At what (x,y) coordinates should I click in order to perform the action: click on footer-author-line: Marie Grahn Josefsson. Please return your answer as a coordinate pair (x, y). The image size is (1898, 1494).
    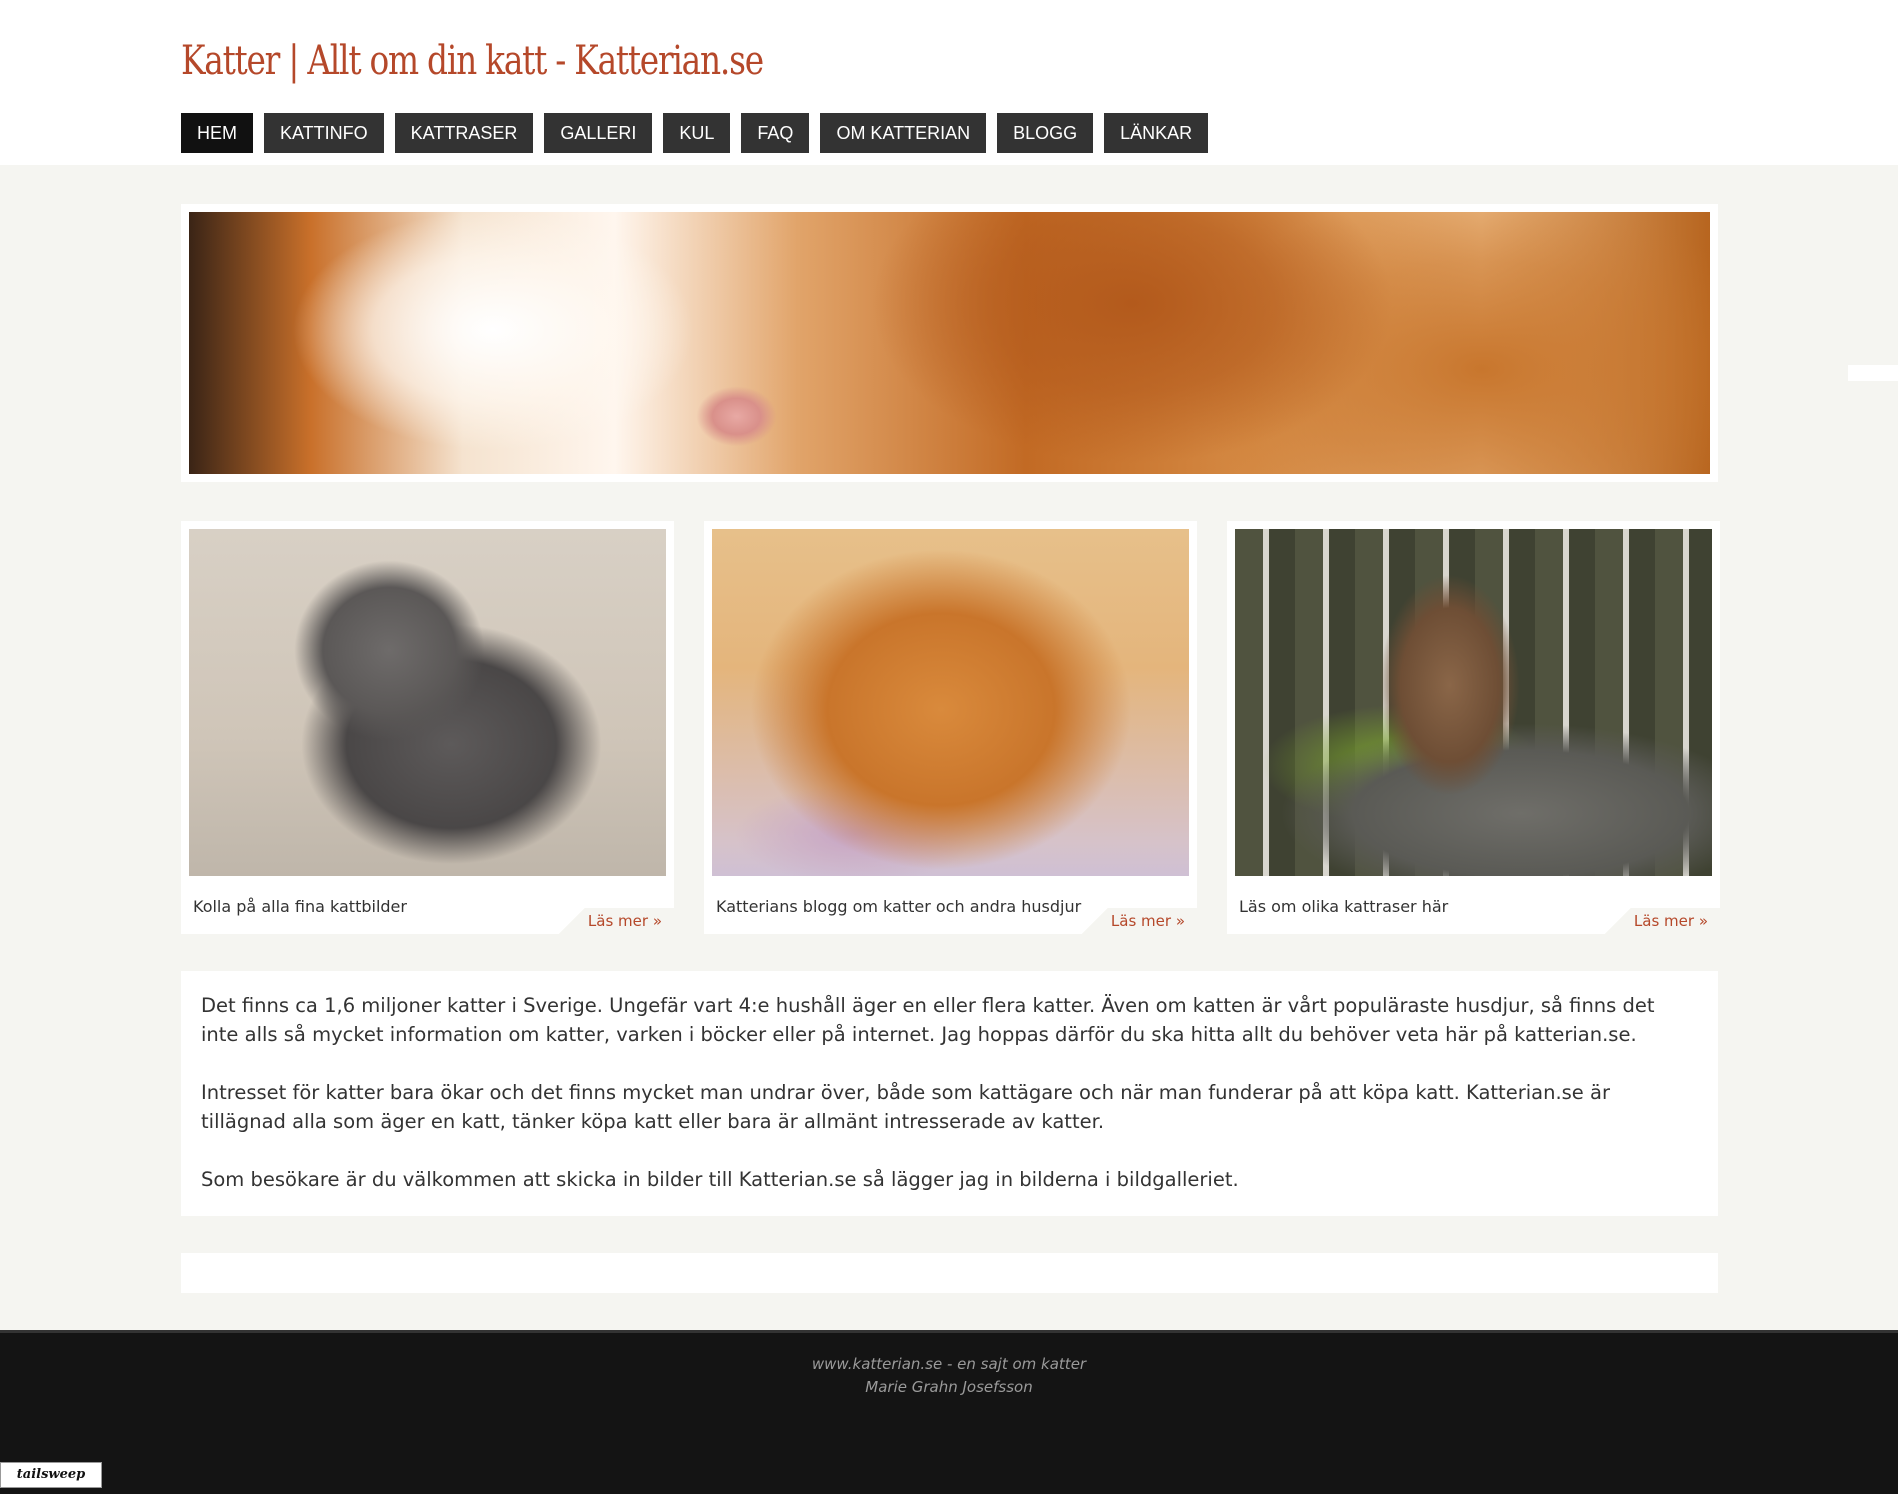
    Looking at the image, I should click on (949, 1387).